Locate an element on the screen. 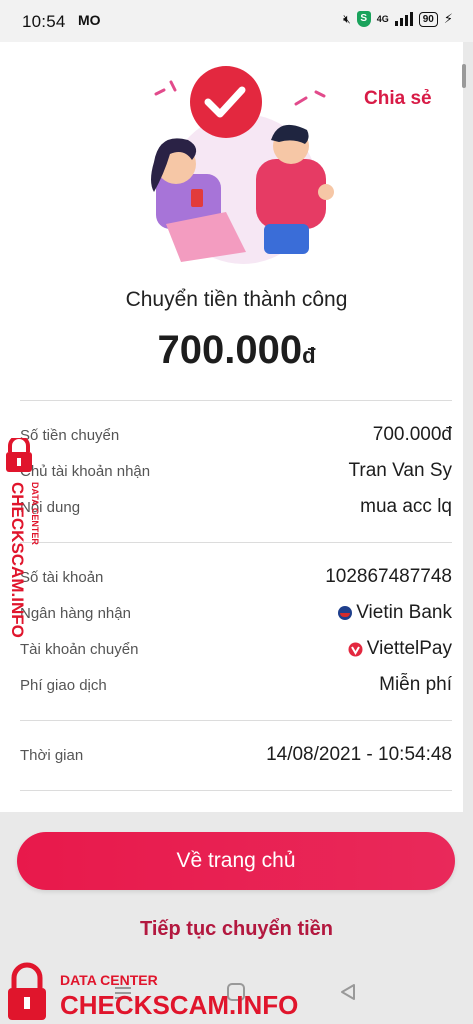 The height and width of the screenshot is (1024, 473). shield-icon: S is located at coordinates (363, 19).